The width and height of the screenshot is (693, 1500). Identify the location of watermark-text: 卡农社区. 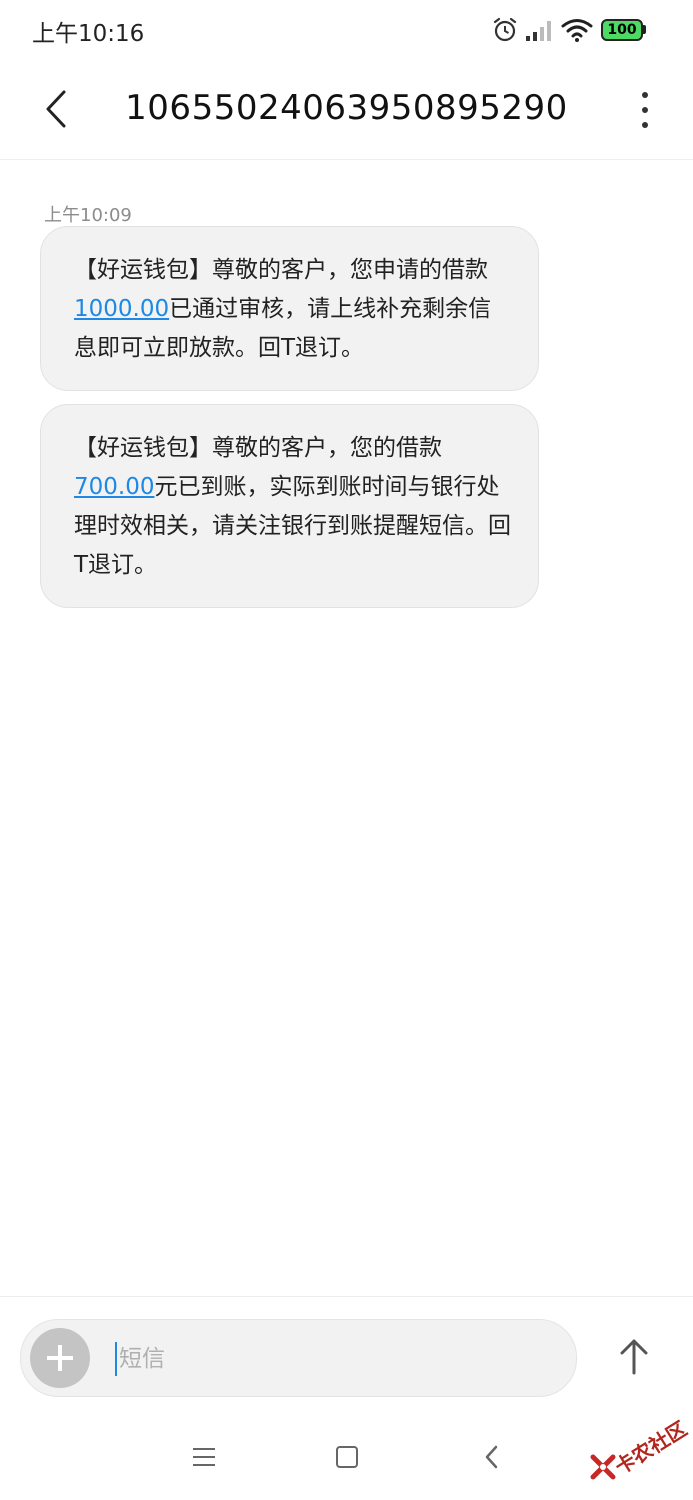
(651, 1448).